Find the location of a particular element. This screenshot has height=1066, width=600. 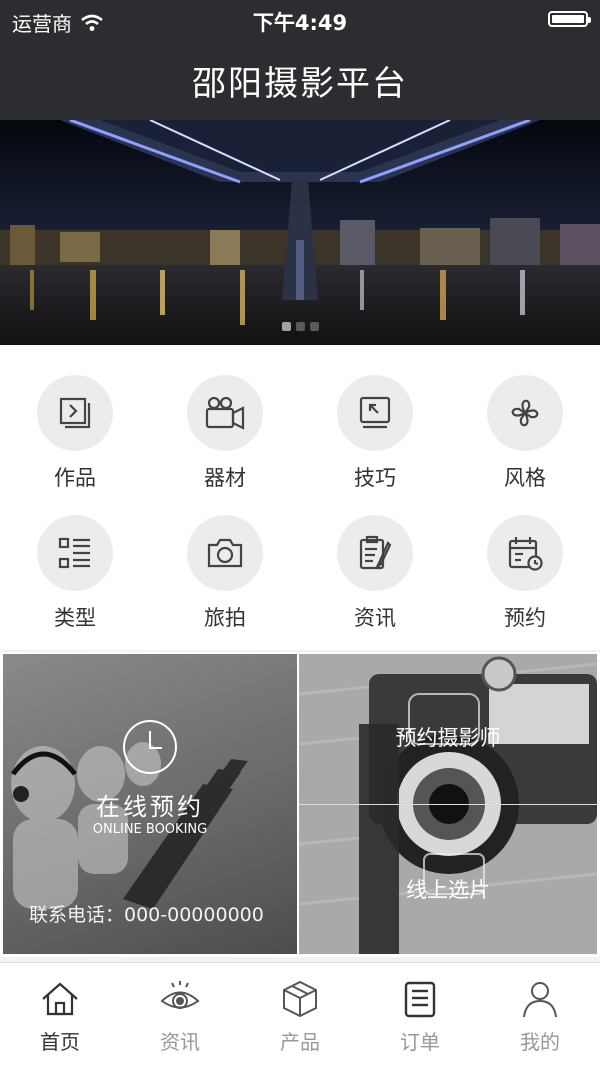

online-booking-card: 在线预约 ONLINE BOOKING 联系电话：000-00000000 is located at coordinates (150, 804).